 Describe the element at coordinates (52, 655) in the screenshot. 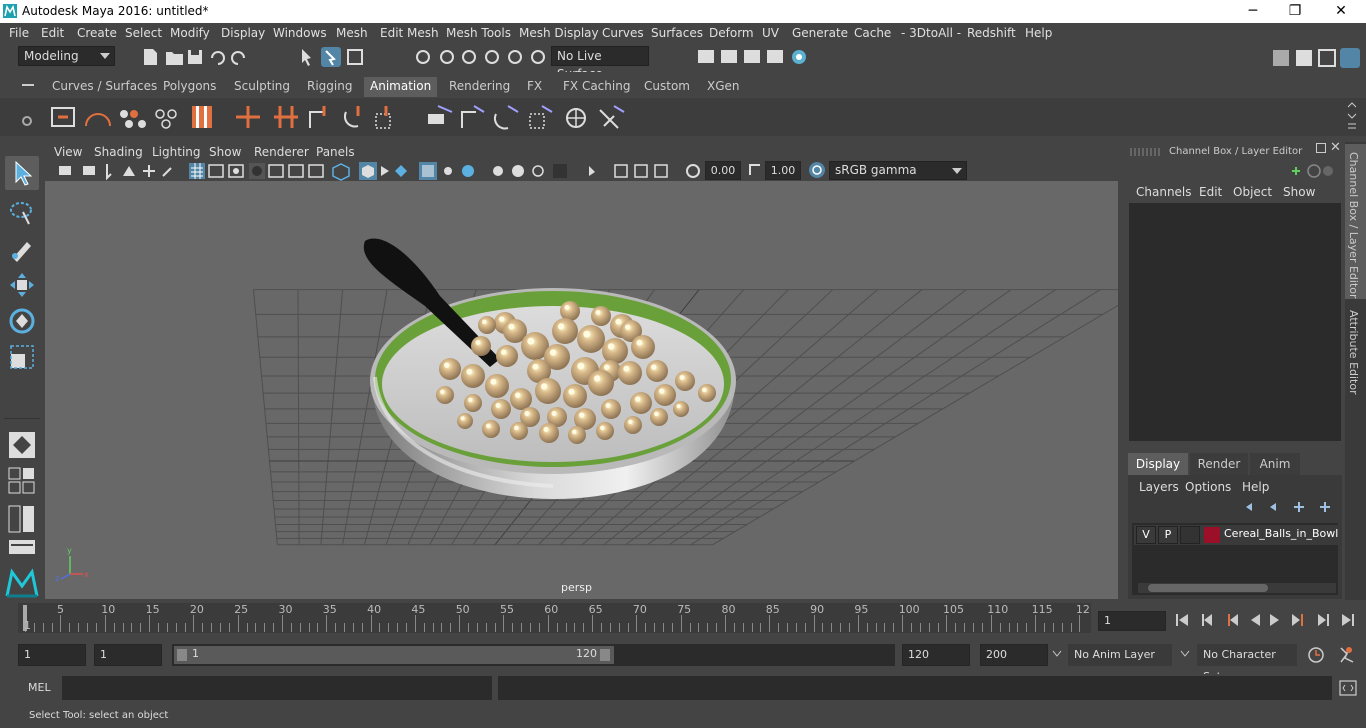

I see `start-time-field: 1` at that location.